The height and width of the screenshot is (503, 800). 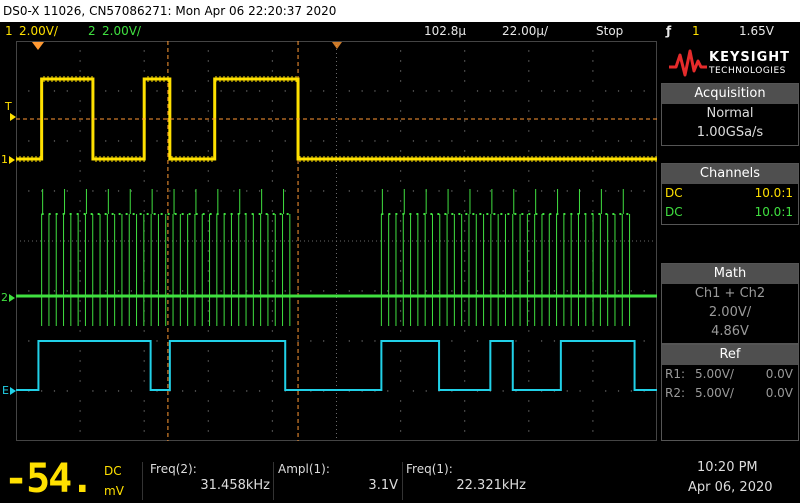 I want to click on keysight-logo: KEYSIGHT TECHNOLOGIES, so click(x=730, y=62).